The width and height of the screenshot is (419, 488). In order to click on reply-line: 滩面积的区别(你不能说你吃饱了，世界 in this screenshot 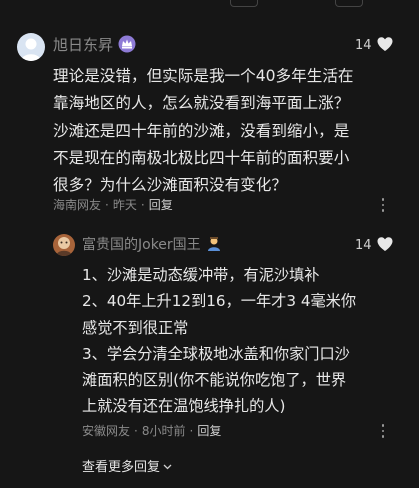, I will do `click(214, 380)`.